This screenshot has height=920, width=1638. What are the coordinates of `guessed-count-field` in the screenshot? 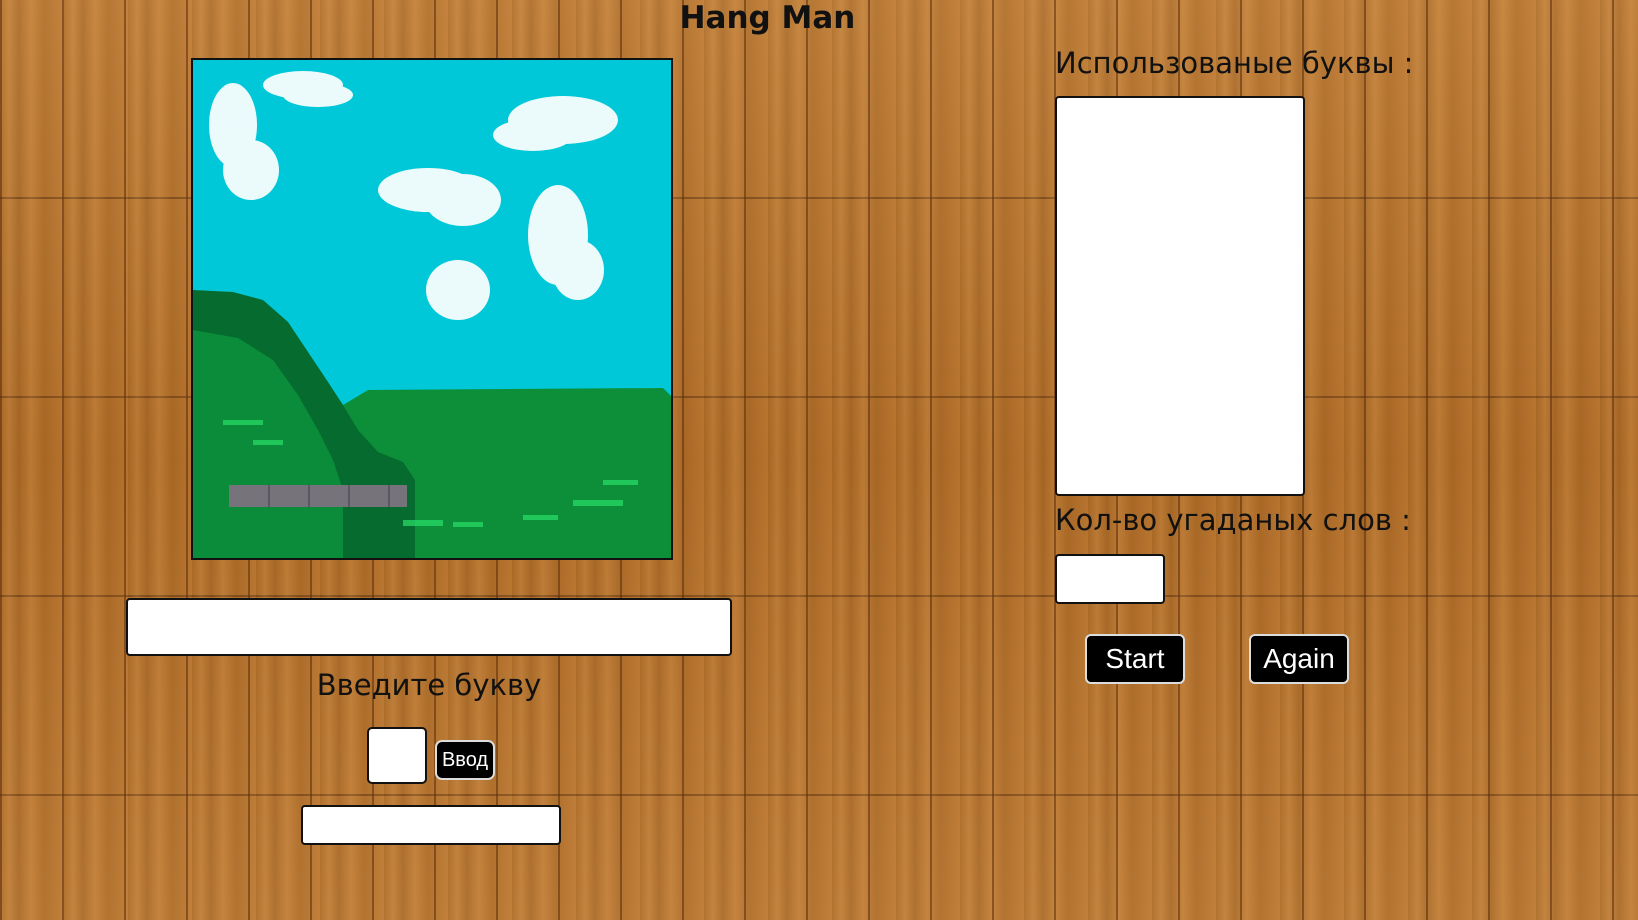 It's located at (1110, 579).